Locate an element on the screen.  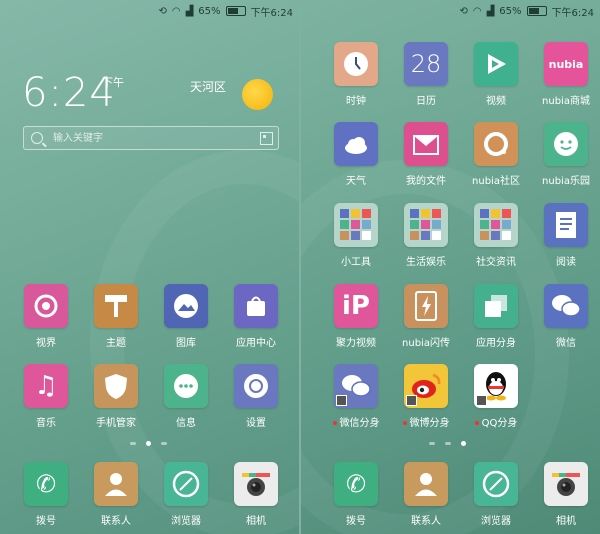
app-label-text: 小工具 is located at coordinates (356, 262).